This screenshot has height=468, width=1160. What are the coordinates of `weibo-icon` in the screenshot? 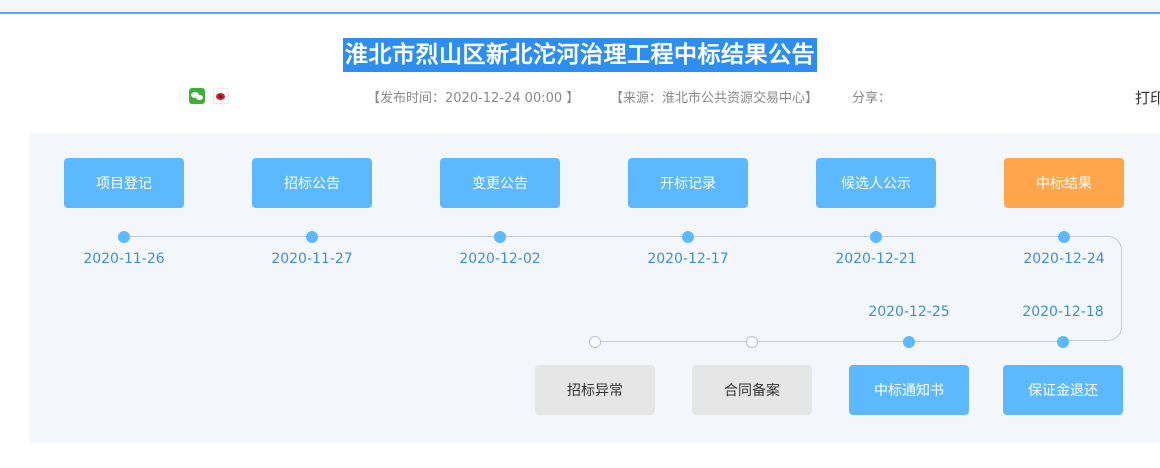 It's located at (221, 96).